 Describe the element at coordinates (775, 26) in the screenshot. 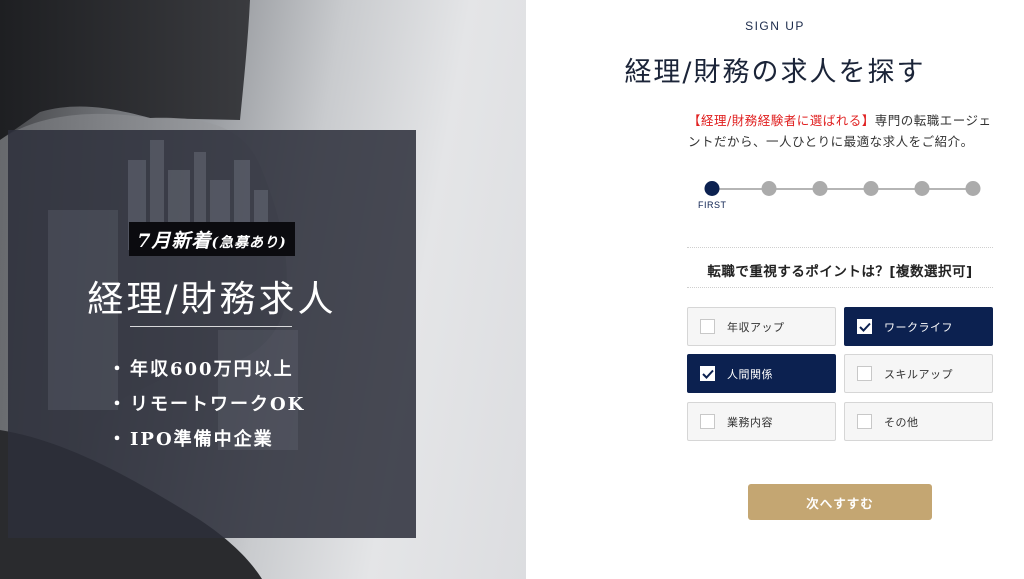

I see `signup-eyebrow: SIGN UP` at that location.